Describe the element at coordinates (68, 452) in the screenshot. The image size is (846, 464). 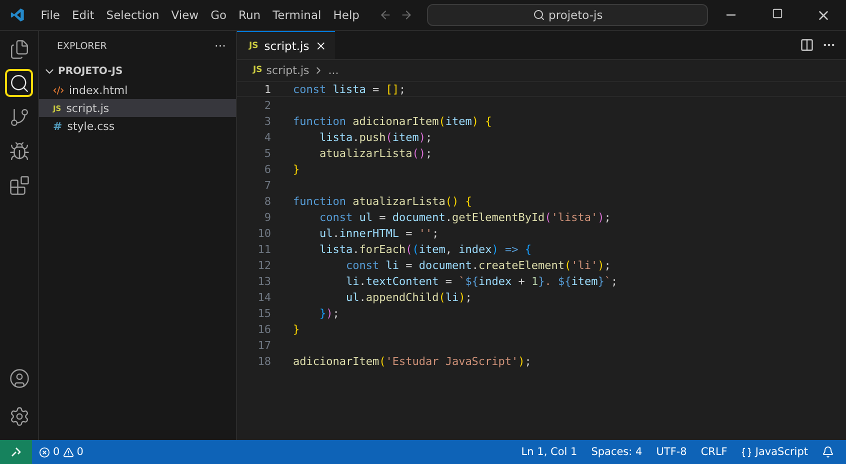
I see `warning-icon` at that location.